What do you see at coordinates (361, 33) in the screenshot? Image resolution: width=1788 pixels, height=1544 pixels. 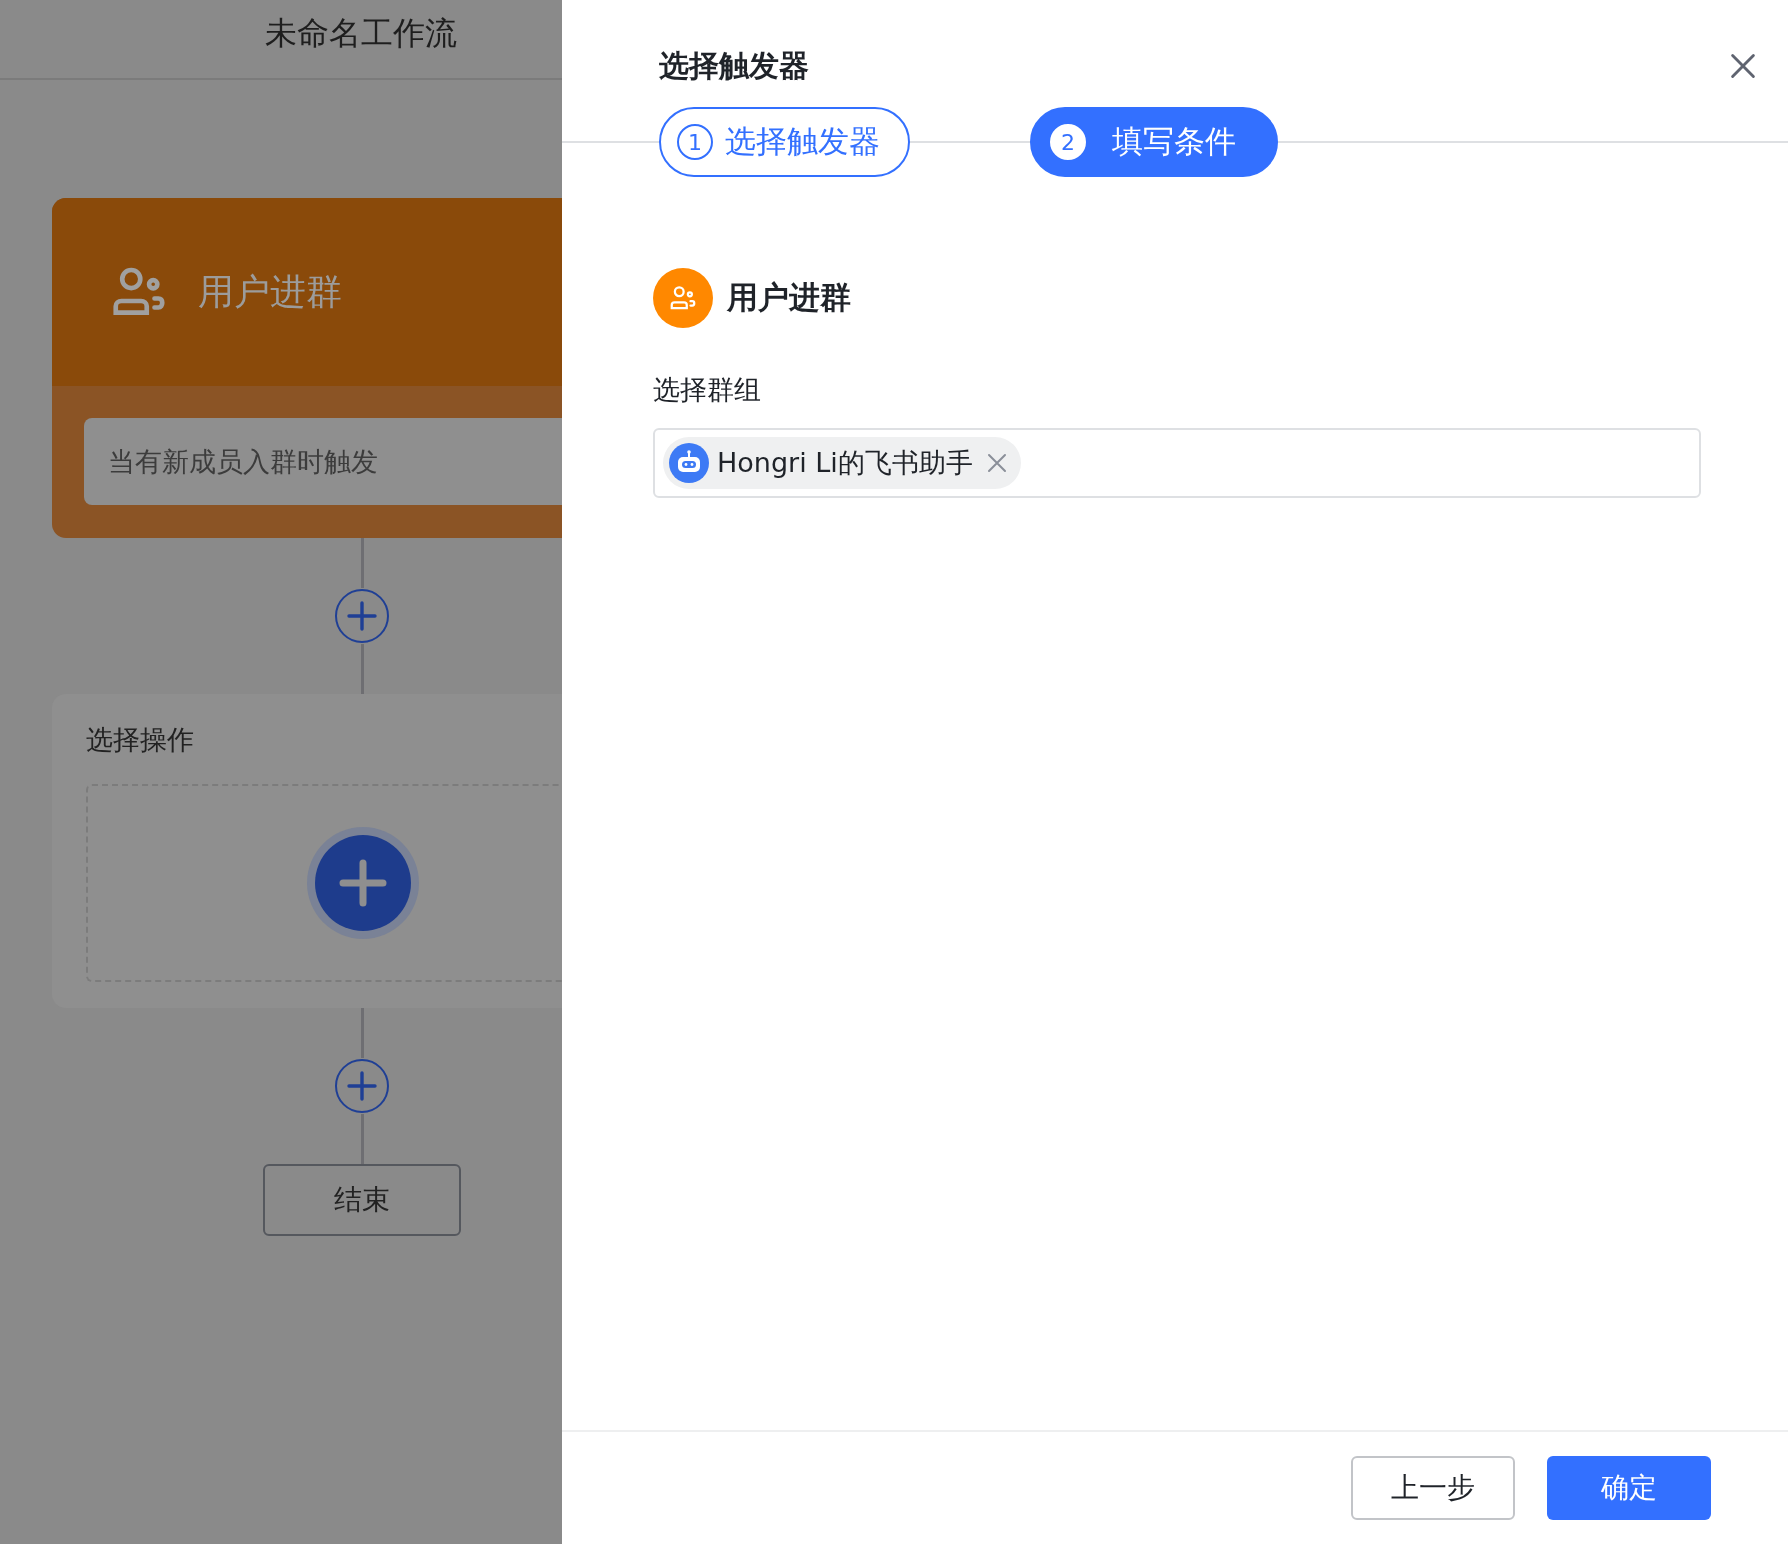 I see `workflow-title: 未命名工作流` at bounding box center [361, 33].